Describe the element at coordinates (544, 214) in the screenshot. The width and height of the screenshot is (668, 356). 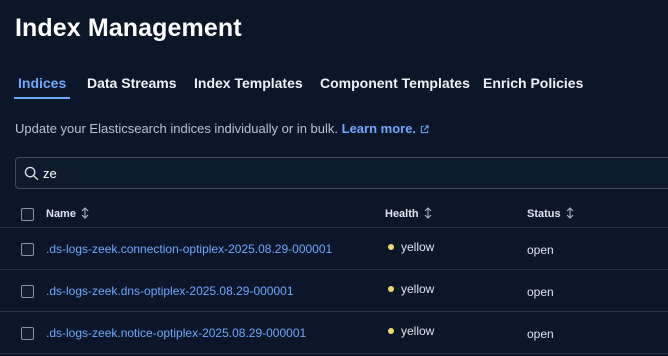
I see `column-label: Status` at that location.